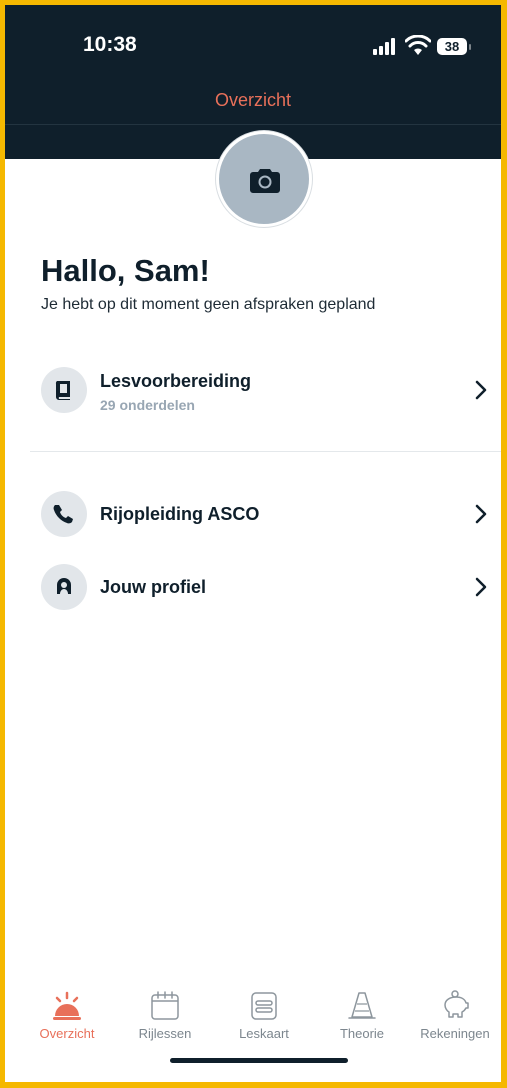 This screenshot has height=1088, width=507. Describe the element at coordinates (67, 1033) in the screenshot. I see `tab-label: Overzicht` at that location.